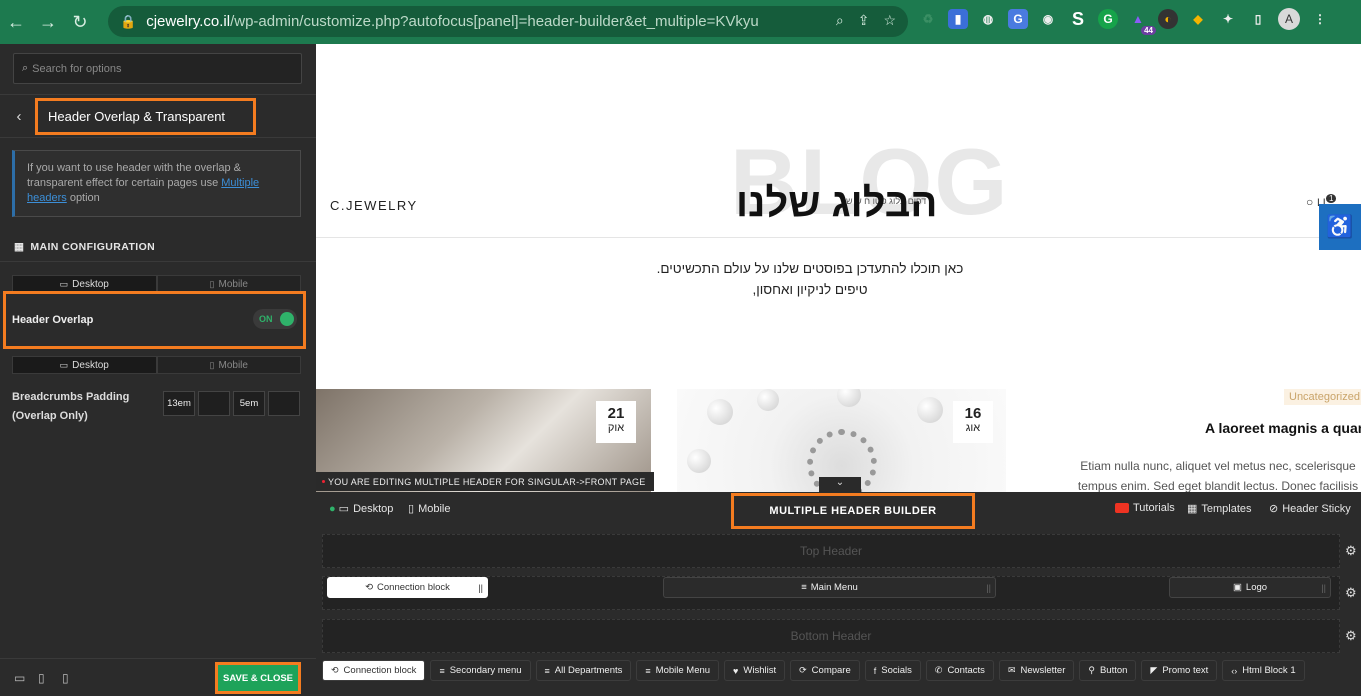 The width and height of the screenshot is (1361, 696). What do you see at coordinates (1289, 19) in the screenshot?
I see `profile-avatar: A` at bounding box center [1289, 19].